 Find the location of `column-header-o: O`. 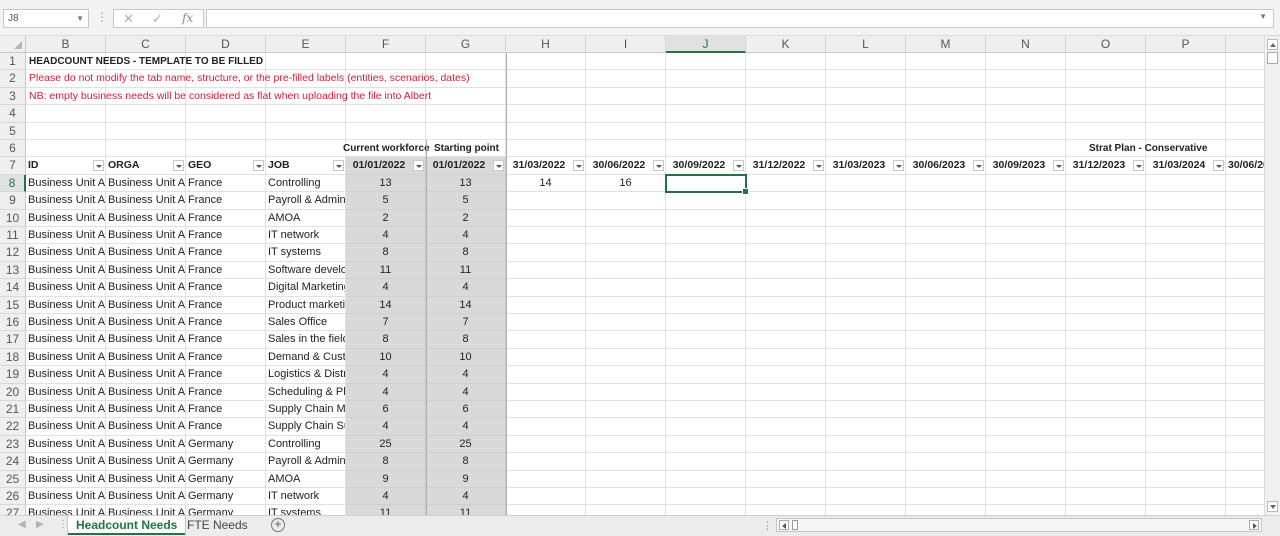

column-header-o: O is located at coordinates (1106, 44).